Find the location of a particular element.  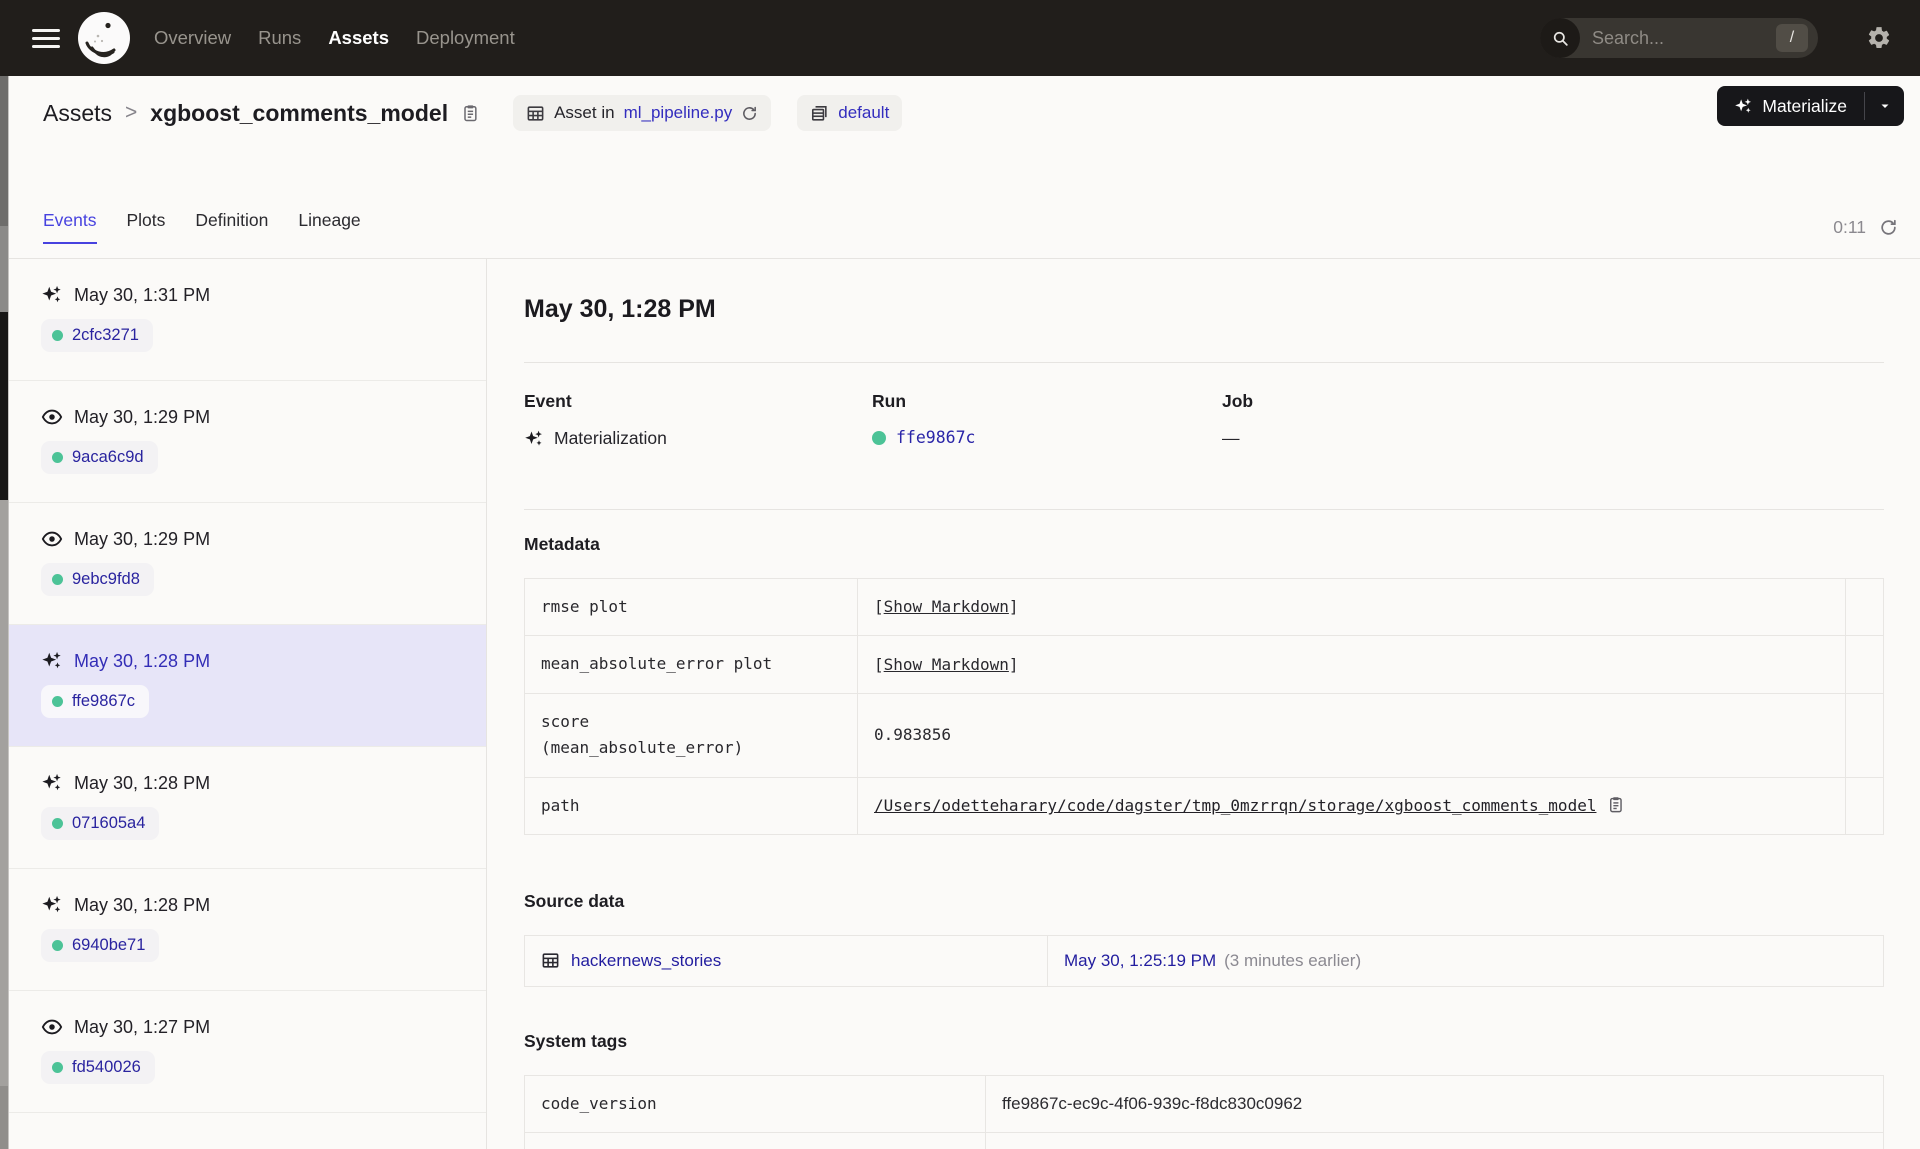

breadcrumb-assets-link: Assets is located at coordinates (77, 113).